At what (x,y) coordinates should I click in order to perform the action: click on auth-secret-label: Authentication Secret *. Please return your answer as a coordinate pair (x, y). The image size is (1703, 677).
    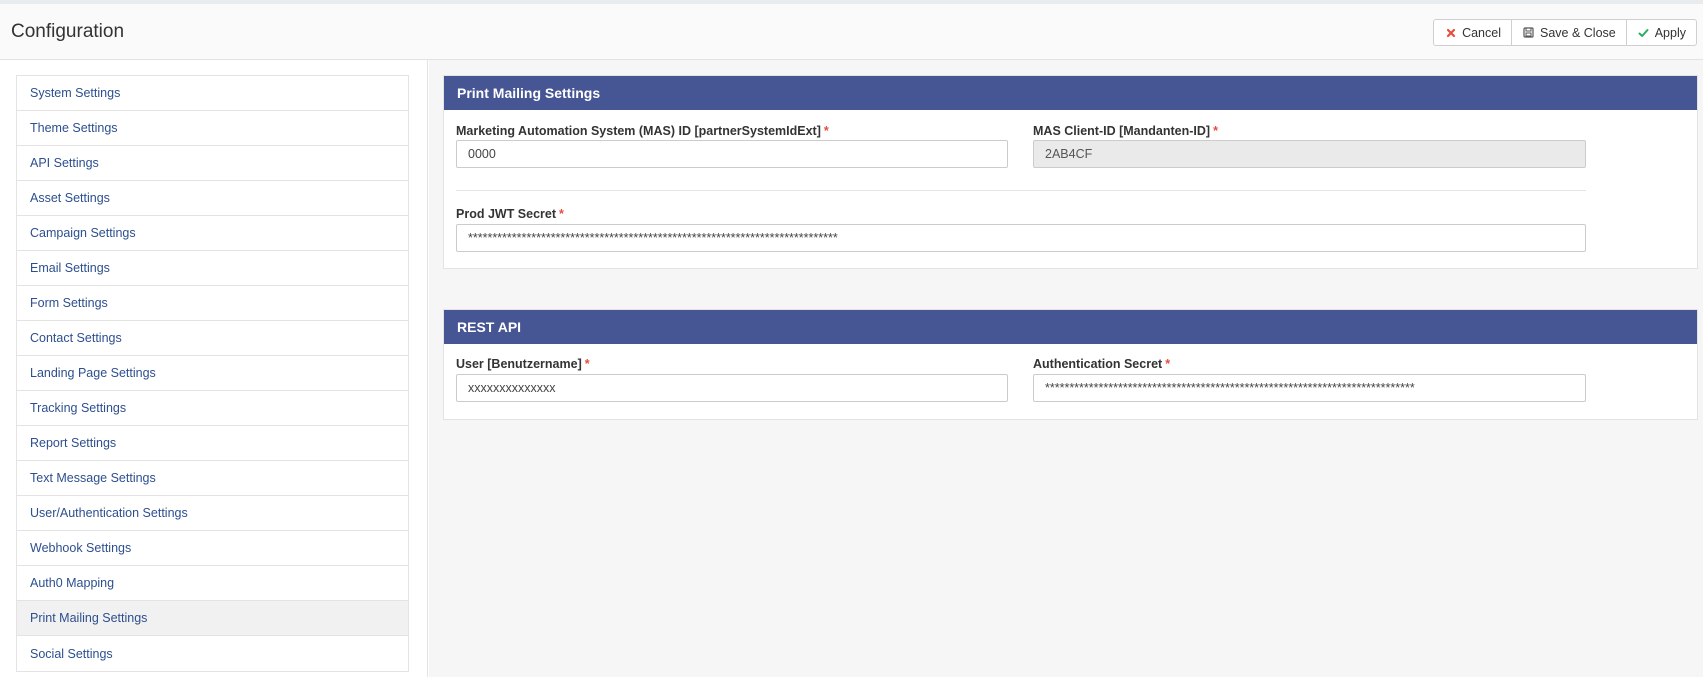
    Looking at the image, I should click on (1101, 364).